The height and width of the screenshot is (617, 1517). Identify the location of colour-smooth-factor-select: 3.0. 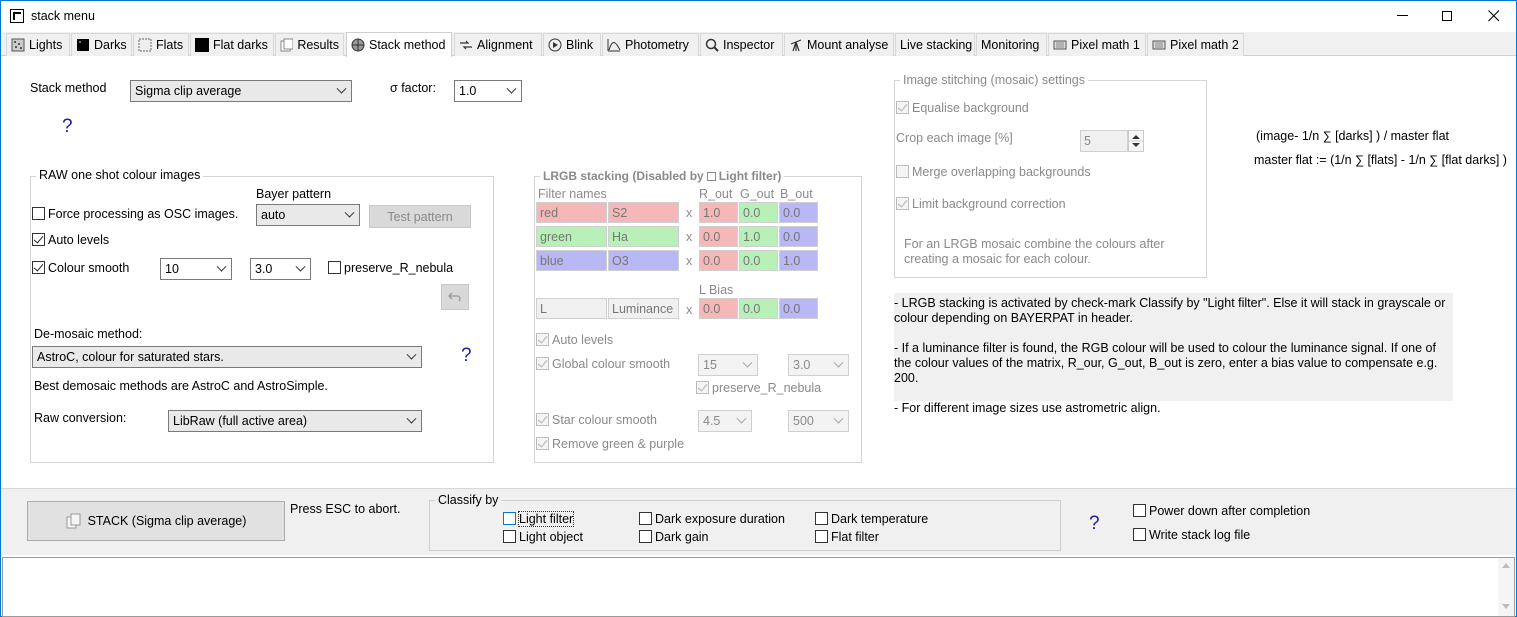
(280, 269).